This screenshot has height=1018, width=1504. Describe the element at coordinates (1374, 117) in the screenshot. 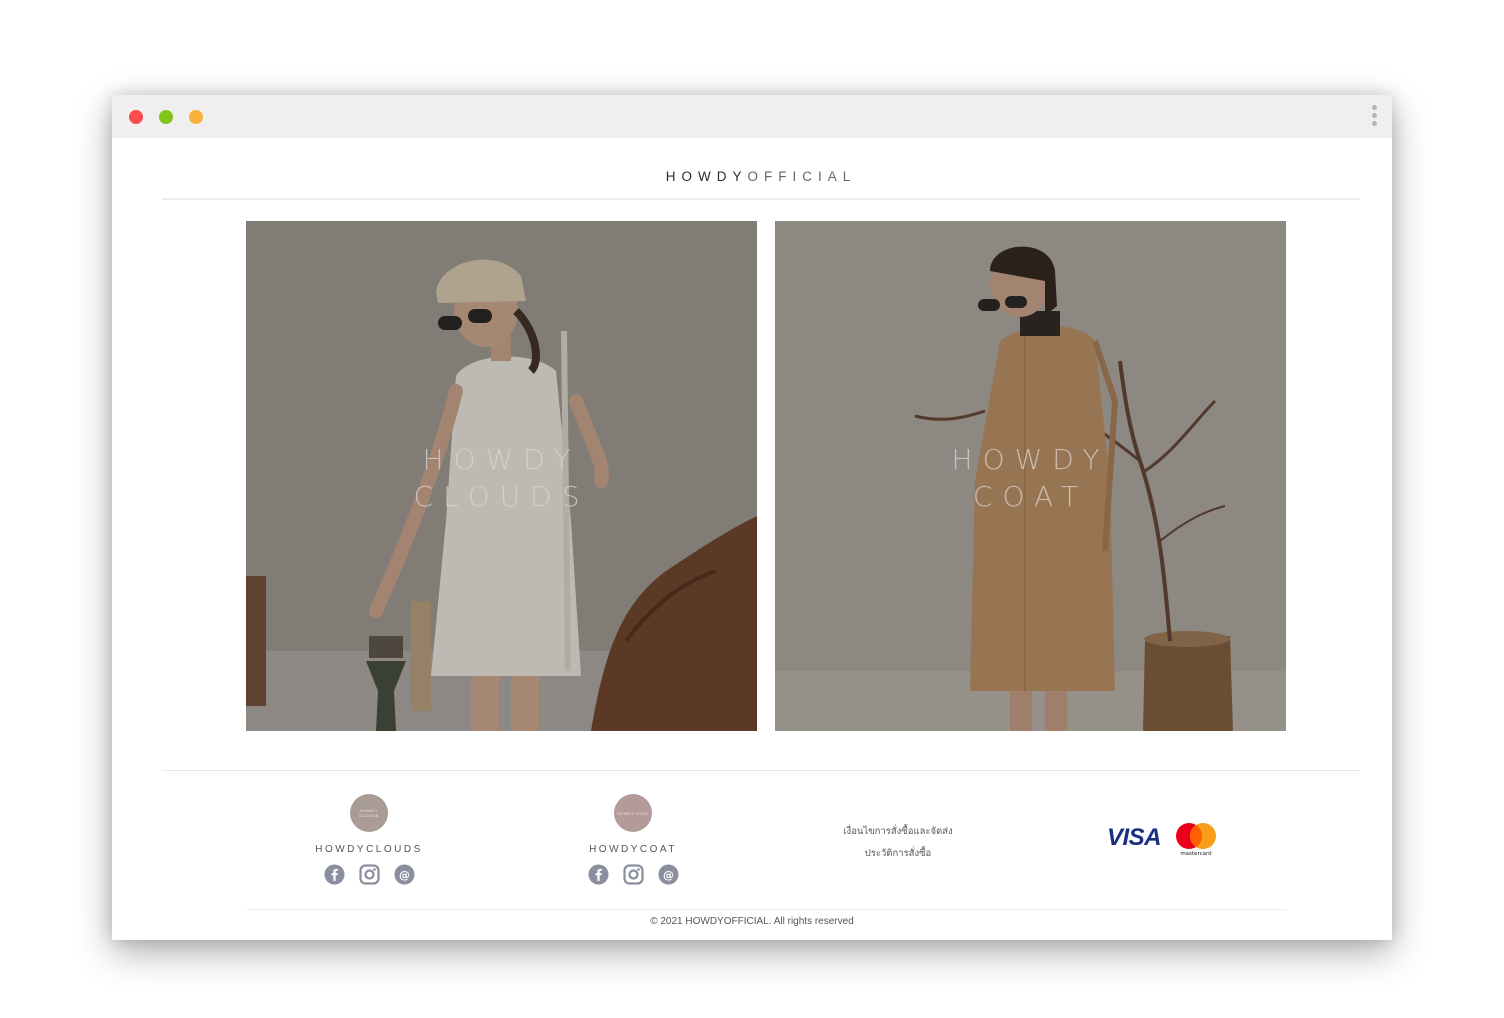

I see `kebab-menu-icon` at that location.